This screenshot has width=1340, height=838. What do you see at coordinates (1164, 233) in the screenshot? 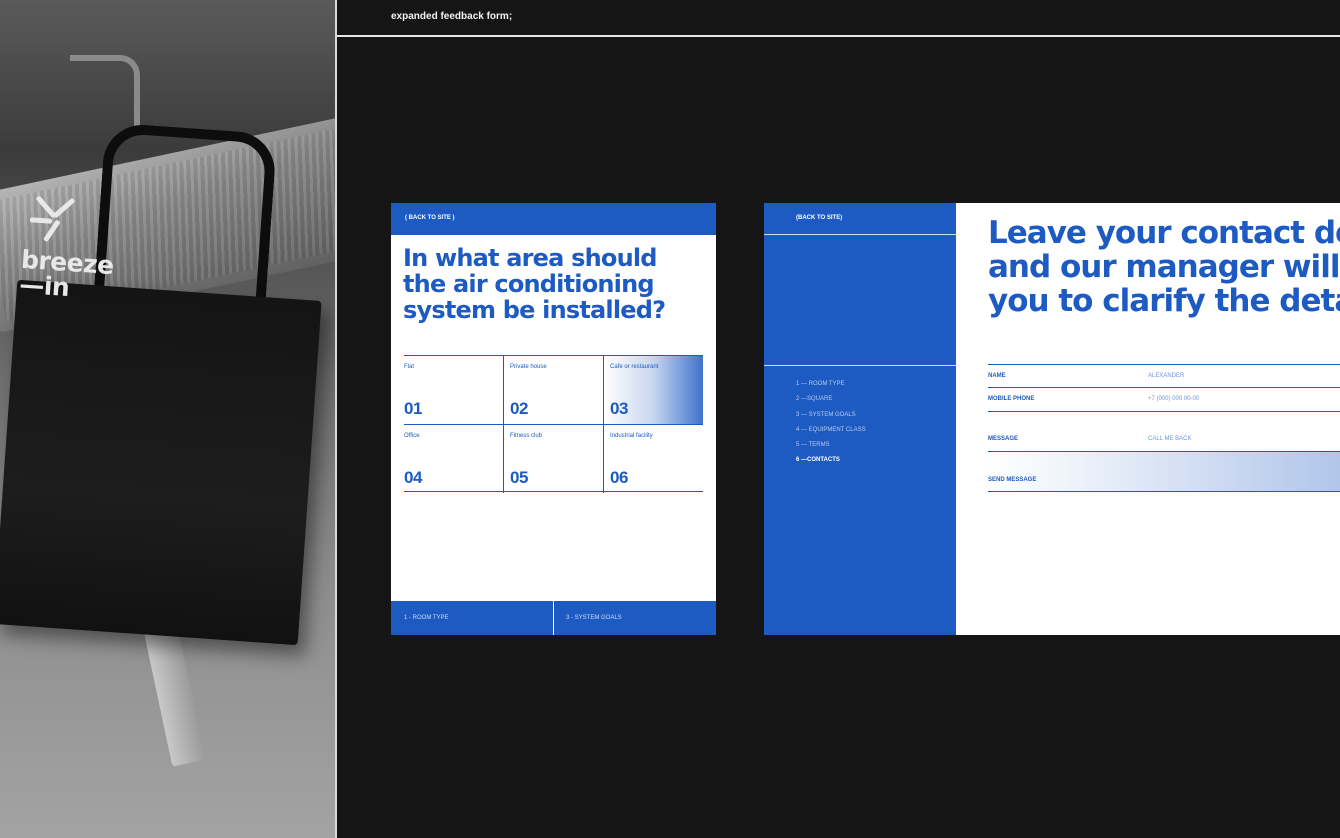
I see `title-line: Leave your contact de` at bounding box center [1164, 233].